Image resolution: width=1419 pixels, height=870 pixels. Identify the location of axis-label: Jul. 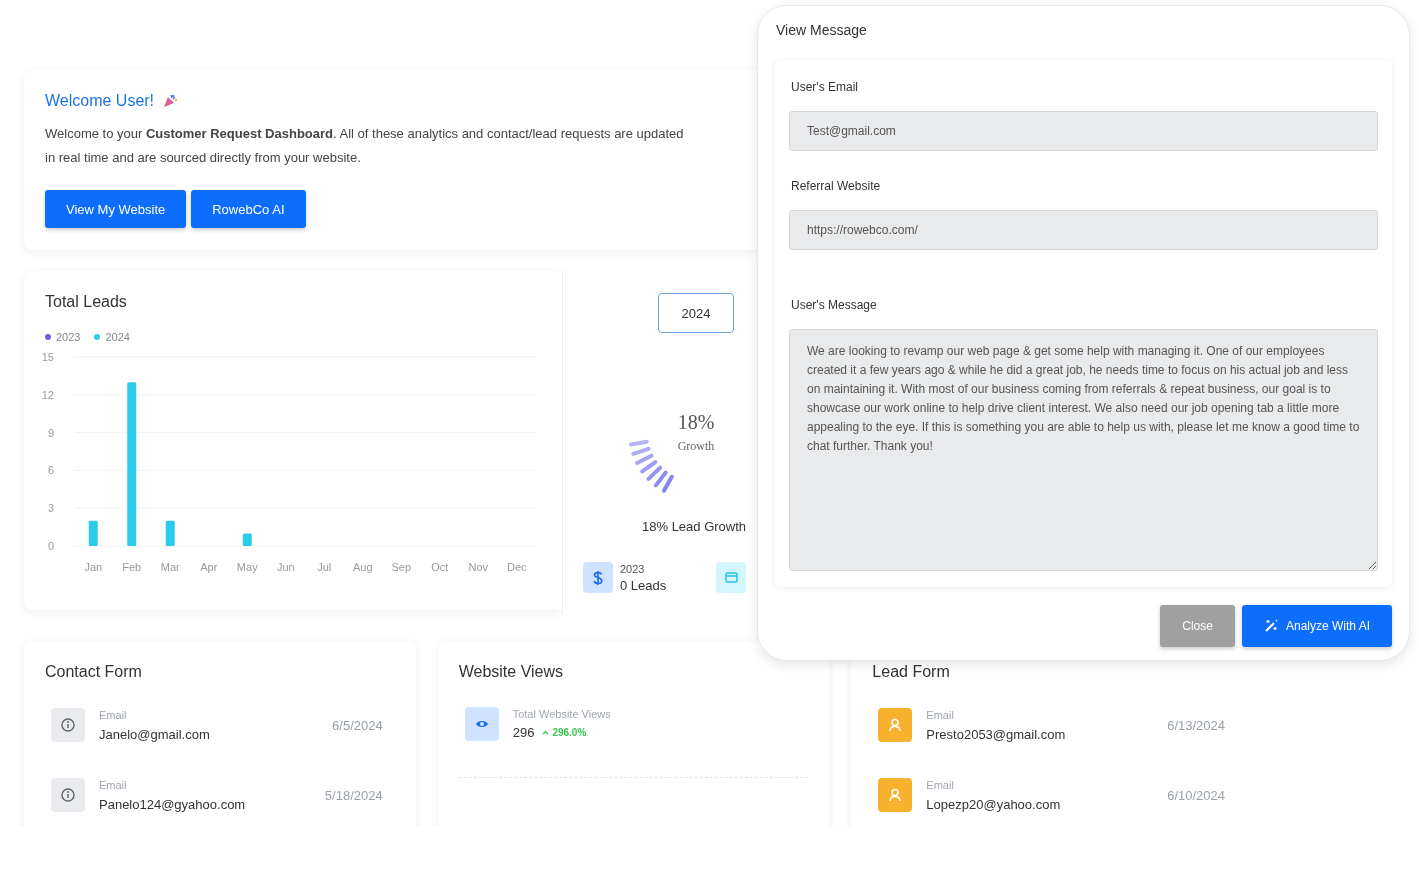
(324, 567).